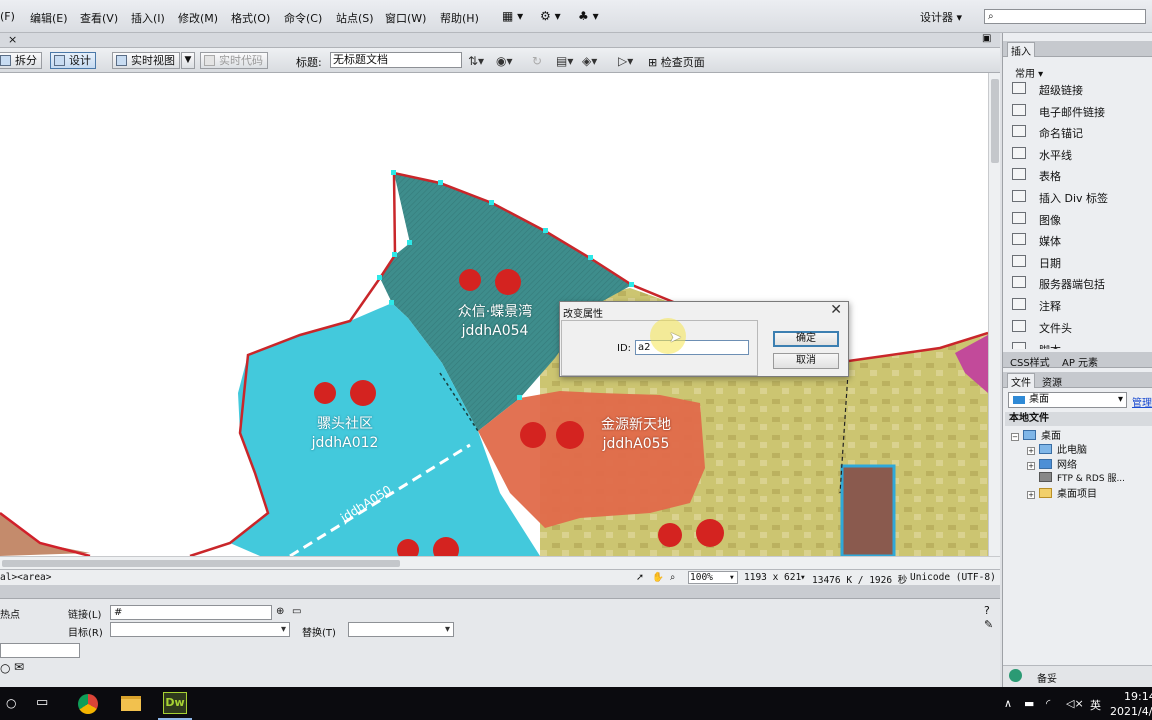 The width and height of the screenshot is (1152, 720). Describe the element at coordinates (42, 702) in the screenshot. I see `task-view-icon: ▭` at that location.